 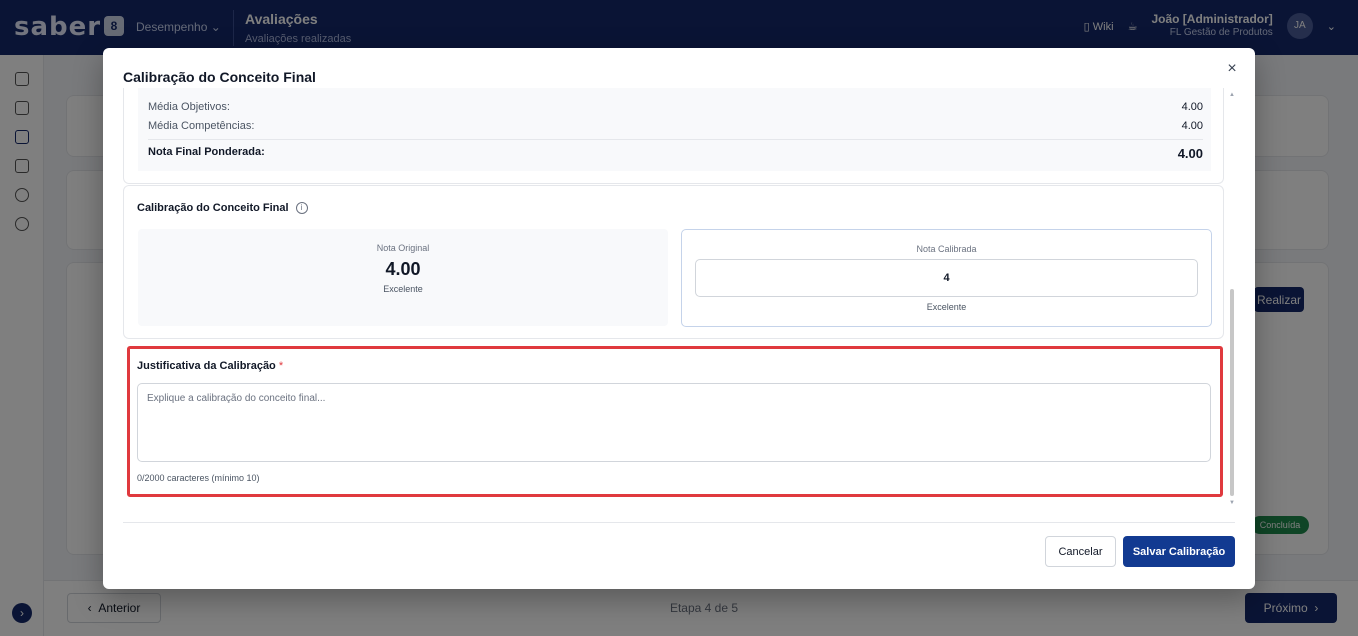 What do you see at coordinates (189, 107) in the screenshot?
I see `media-objetivos-label: Média Objetivos:` at bounding box center [189, 107].